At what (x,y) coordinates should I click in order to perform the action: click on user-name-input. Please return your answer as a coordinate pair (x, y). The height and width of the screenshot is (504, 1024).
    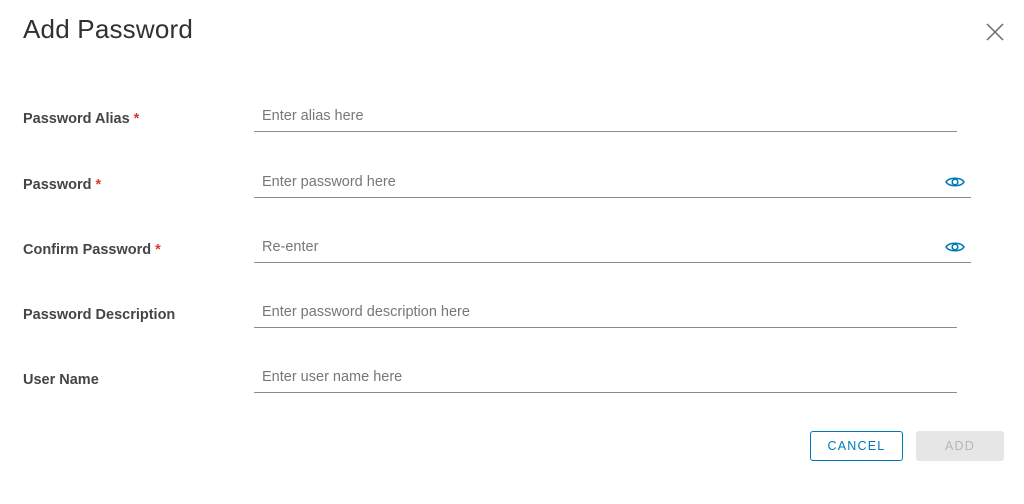
    Looking at the image, I should click on (605, 377).